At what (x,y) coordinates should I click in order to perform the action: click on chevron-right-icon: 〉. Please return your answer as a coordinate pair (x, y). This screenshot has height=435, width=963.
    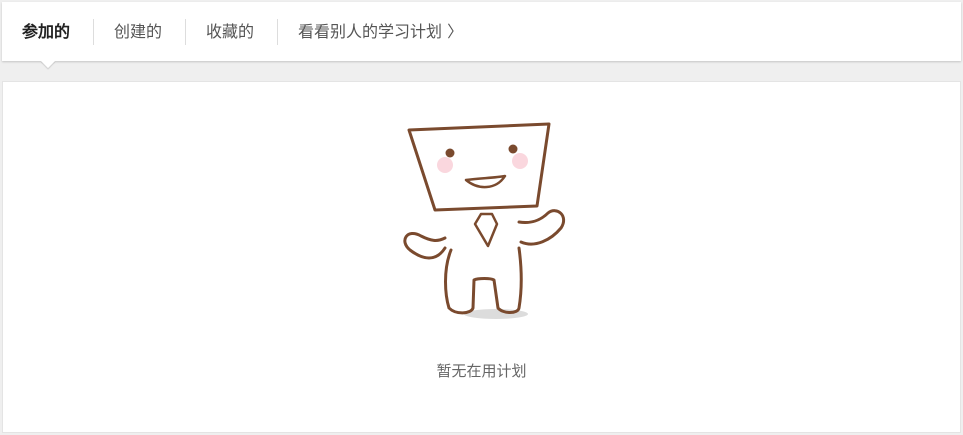
    Looking at the image, I should click on (455, 31).